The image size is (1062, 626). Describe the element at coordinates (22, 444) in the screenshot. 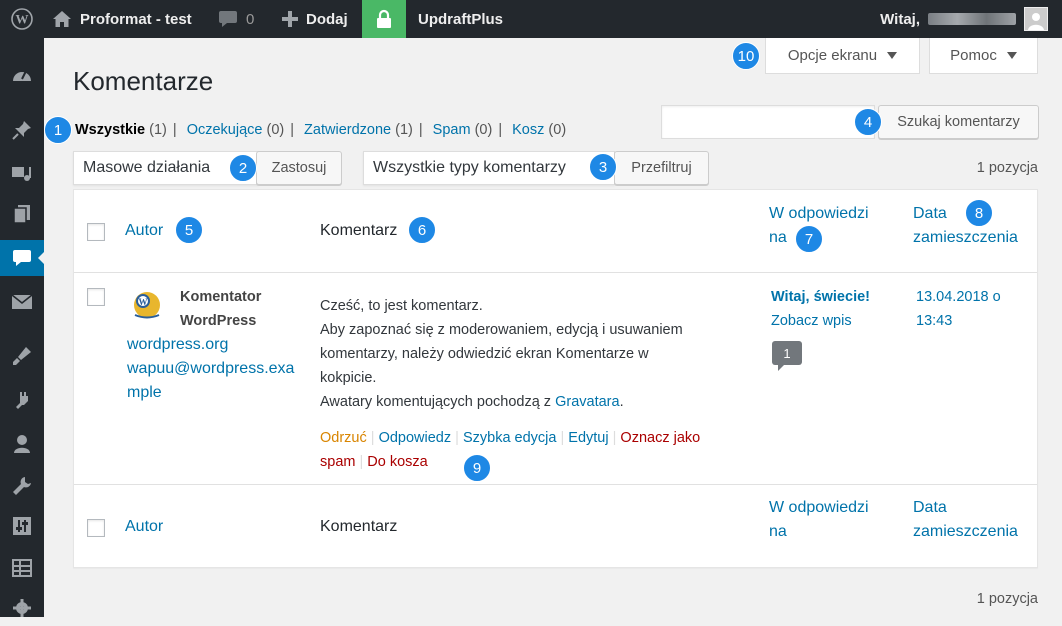

I see `users-icon` at that location.